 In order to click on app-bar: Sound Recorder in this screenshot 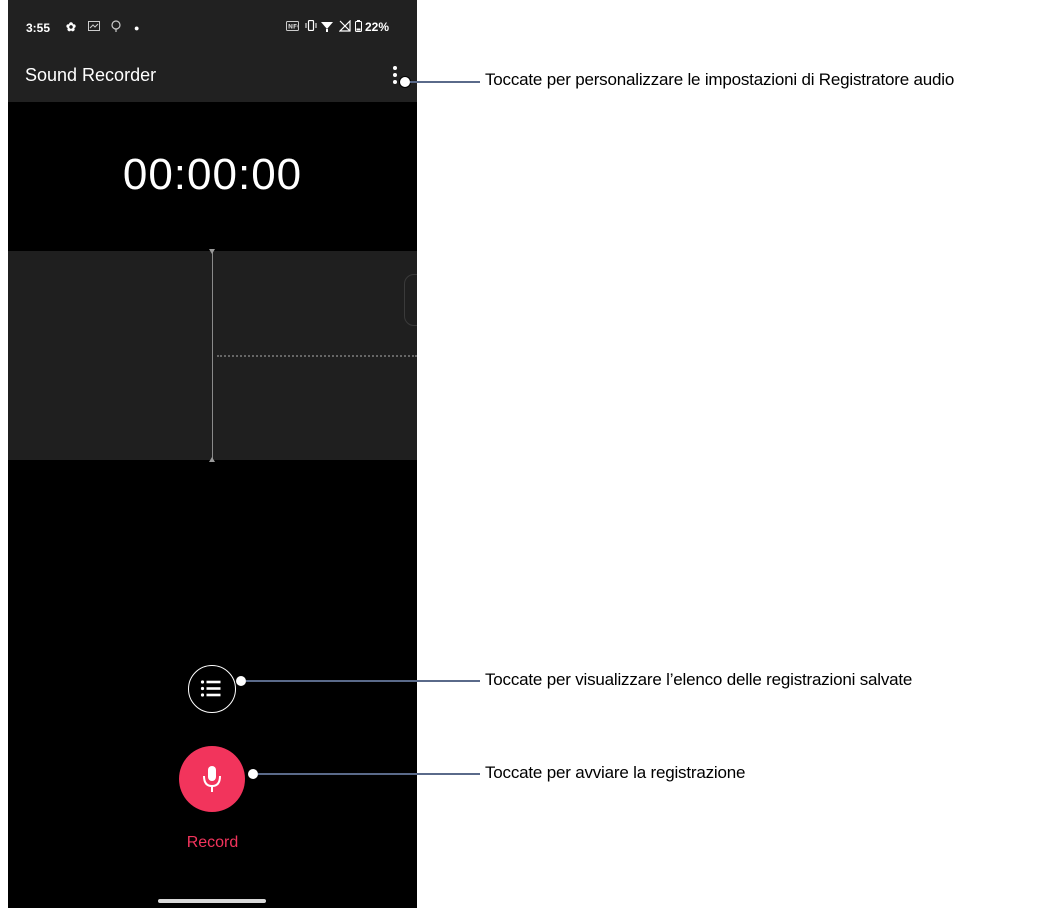, I will do `click(212, 78)`.